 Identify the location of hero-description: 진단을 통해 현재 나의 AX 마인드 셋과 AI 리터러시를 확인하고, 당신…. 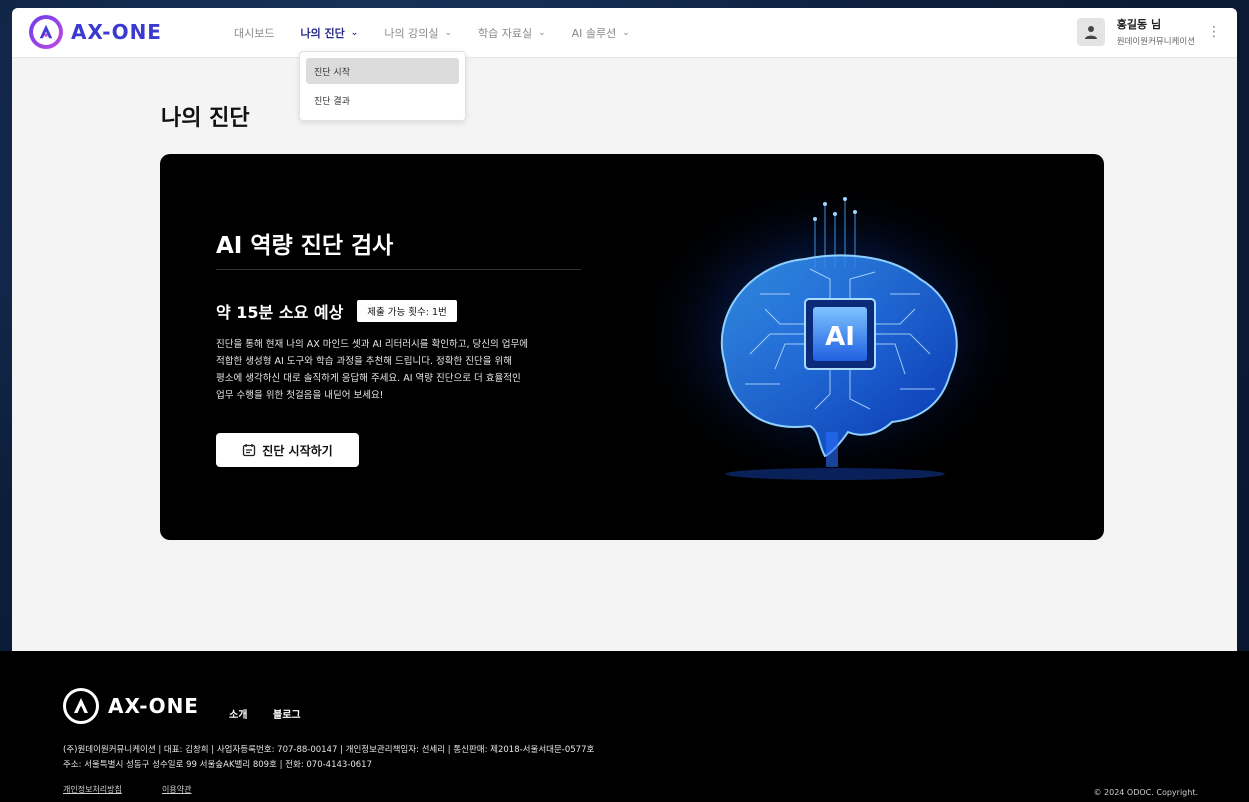
(416, 370).